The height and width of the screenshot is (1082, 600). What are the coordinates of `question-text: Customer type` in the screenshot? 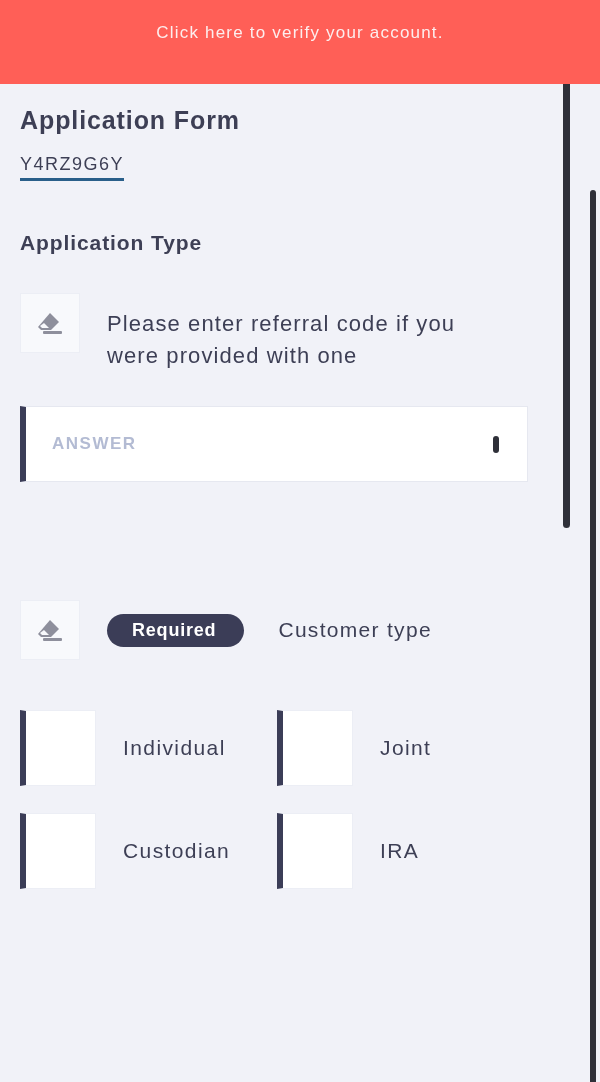 It's located at (355, 630).